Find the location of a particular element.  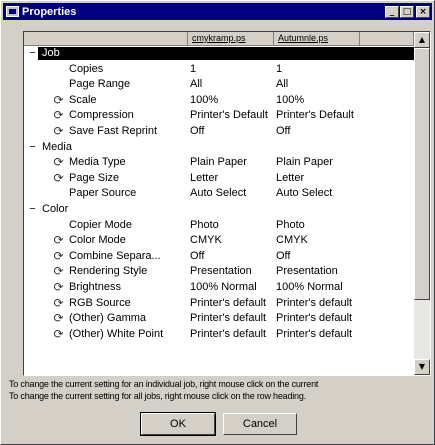

group-label: Job is located at coordinates (51, 53).